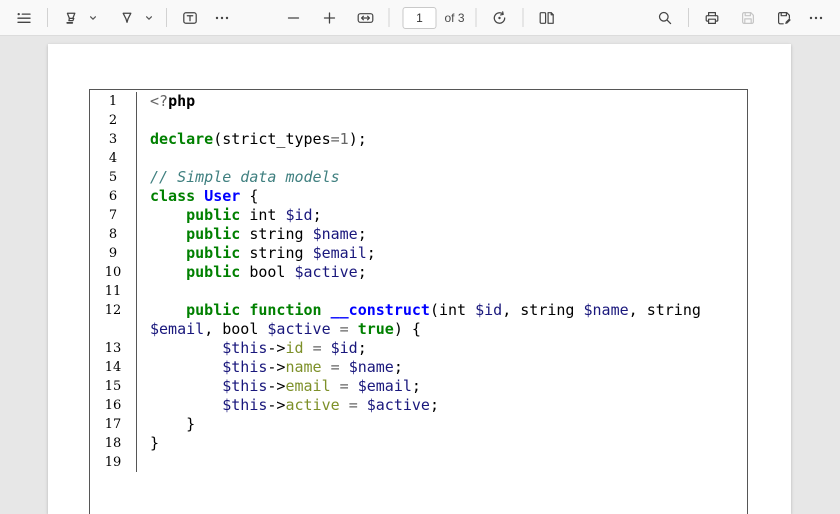  What do you see at coordinates (330, 405) in the screenshot?
I see `code-text: $this->active = $active;` at bounding box center [330, 405].